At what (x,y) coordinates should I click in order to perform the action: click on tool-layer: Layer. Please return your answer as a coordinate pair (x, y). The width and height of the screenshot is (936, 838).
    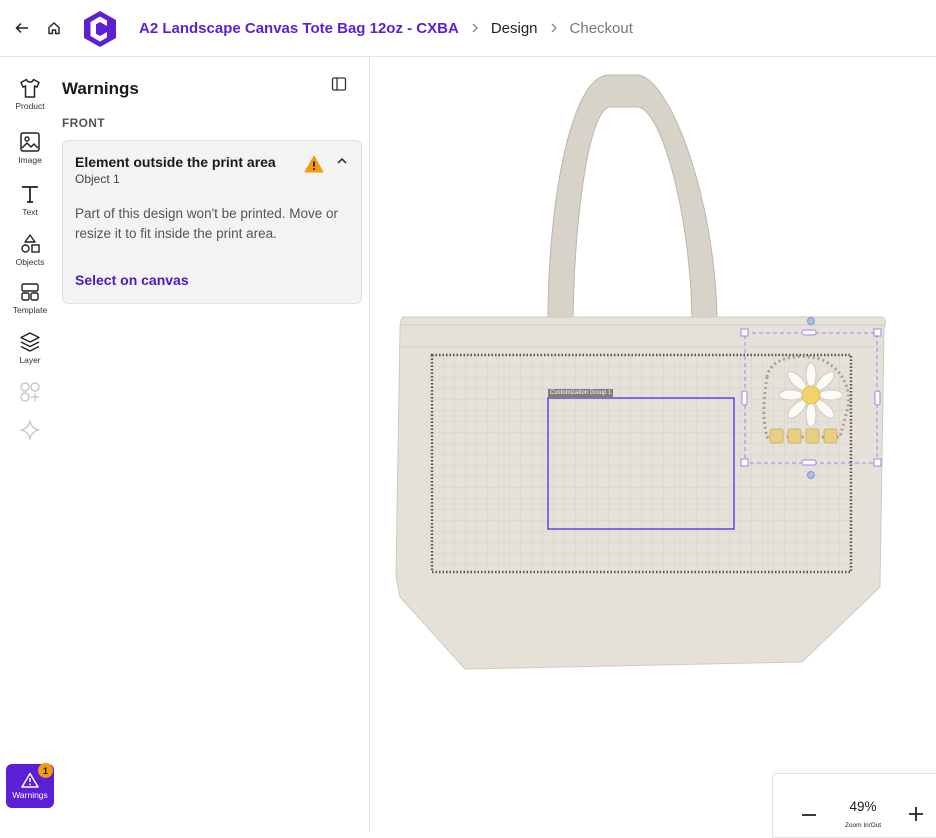
    Looking at the image, I should click on (30, 348).